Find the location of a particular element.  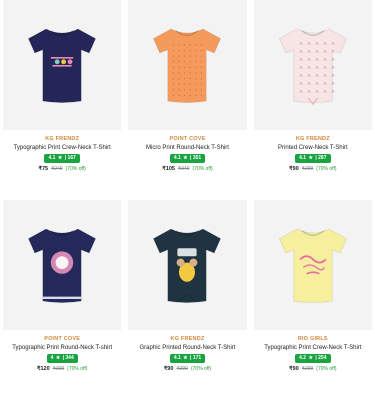

rating-badge: 4.1 ★ | 351 is located at coordinates (187, 158).